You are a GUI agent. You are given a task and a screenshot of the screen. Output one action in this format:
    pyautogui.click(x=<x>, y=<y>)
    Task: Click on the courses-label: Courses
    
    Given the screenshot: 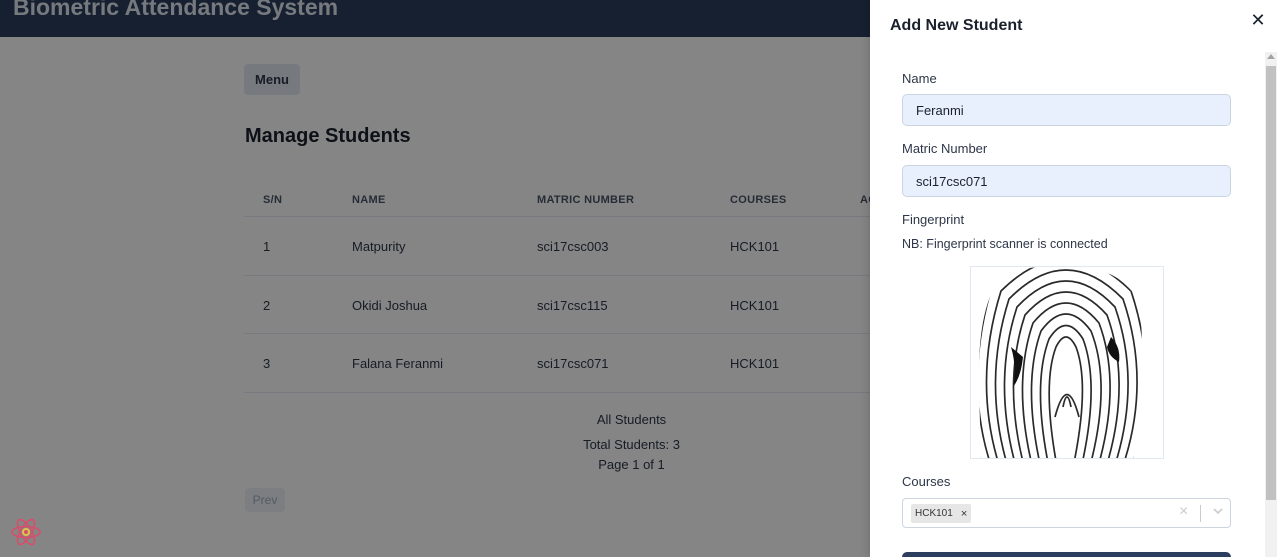 What is the action you would take?
    pyautogui.click(x=926, y=481)
    